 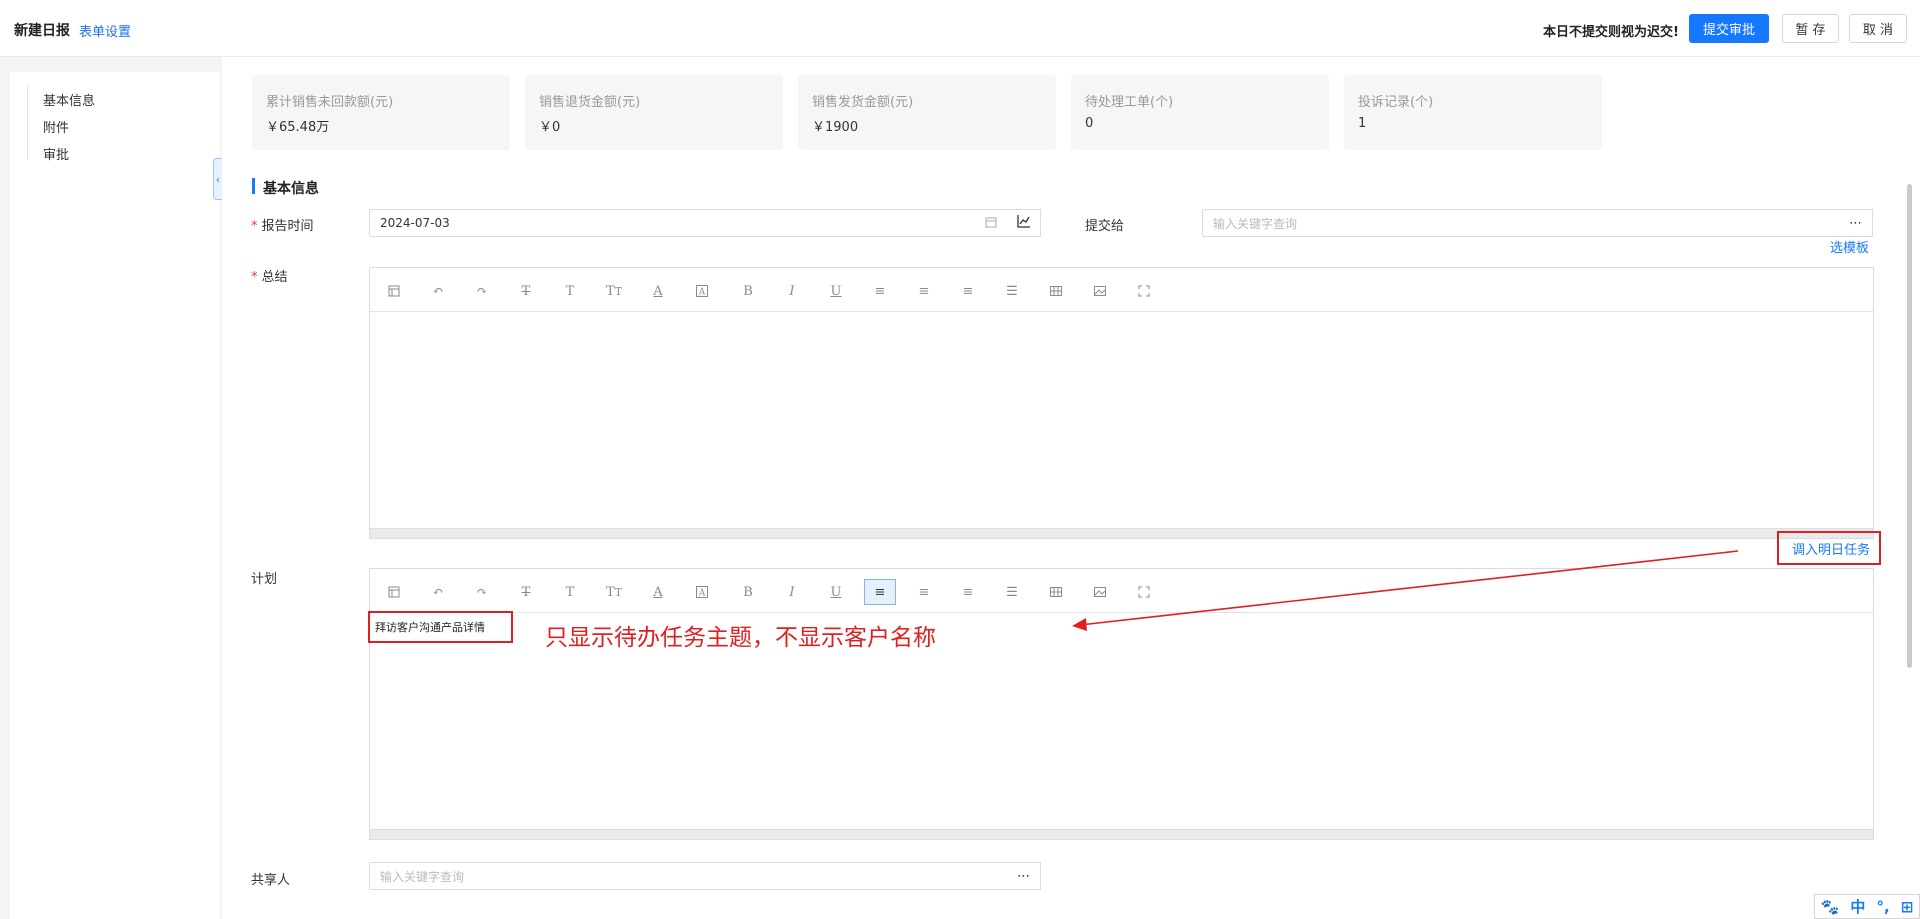 I want to click on share-picker-button: ⋯, so click(x=1024, y=876).